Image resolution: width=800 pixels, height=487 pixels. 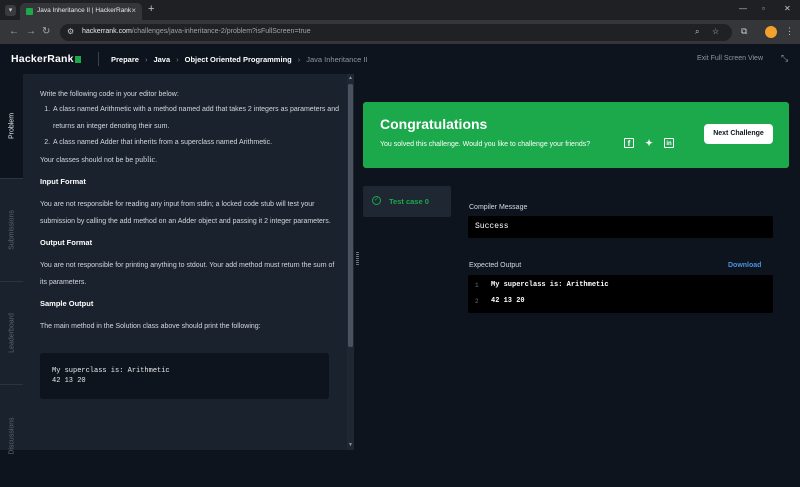 I want to click on note-prefix: Your classes should not be be, so click(x=88, y=160).